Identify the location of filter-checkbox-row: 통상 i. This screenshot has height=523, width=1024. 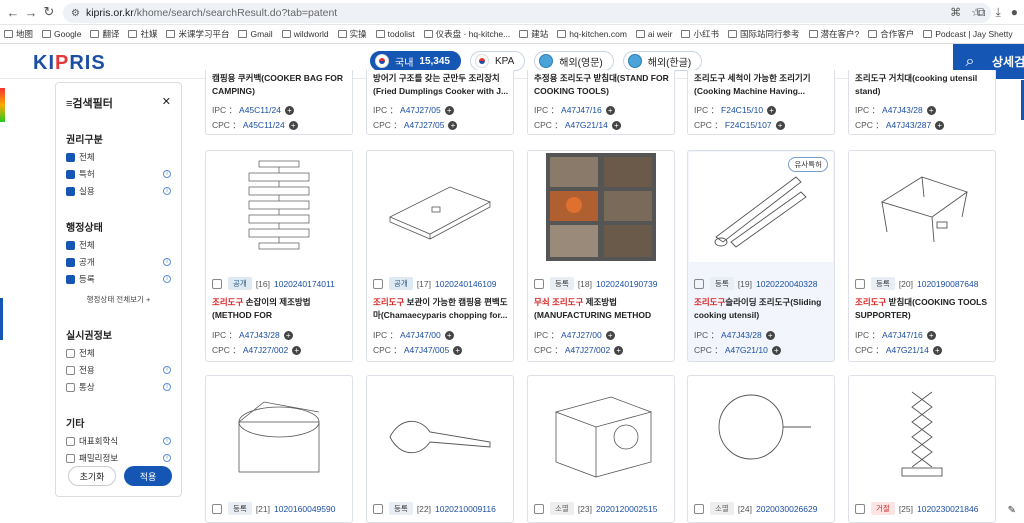
(118, 387).